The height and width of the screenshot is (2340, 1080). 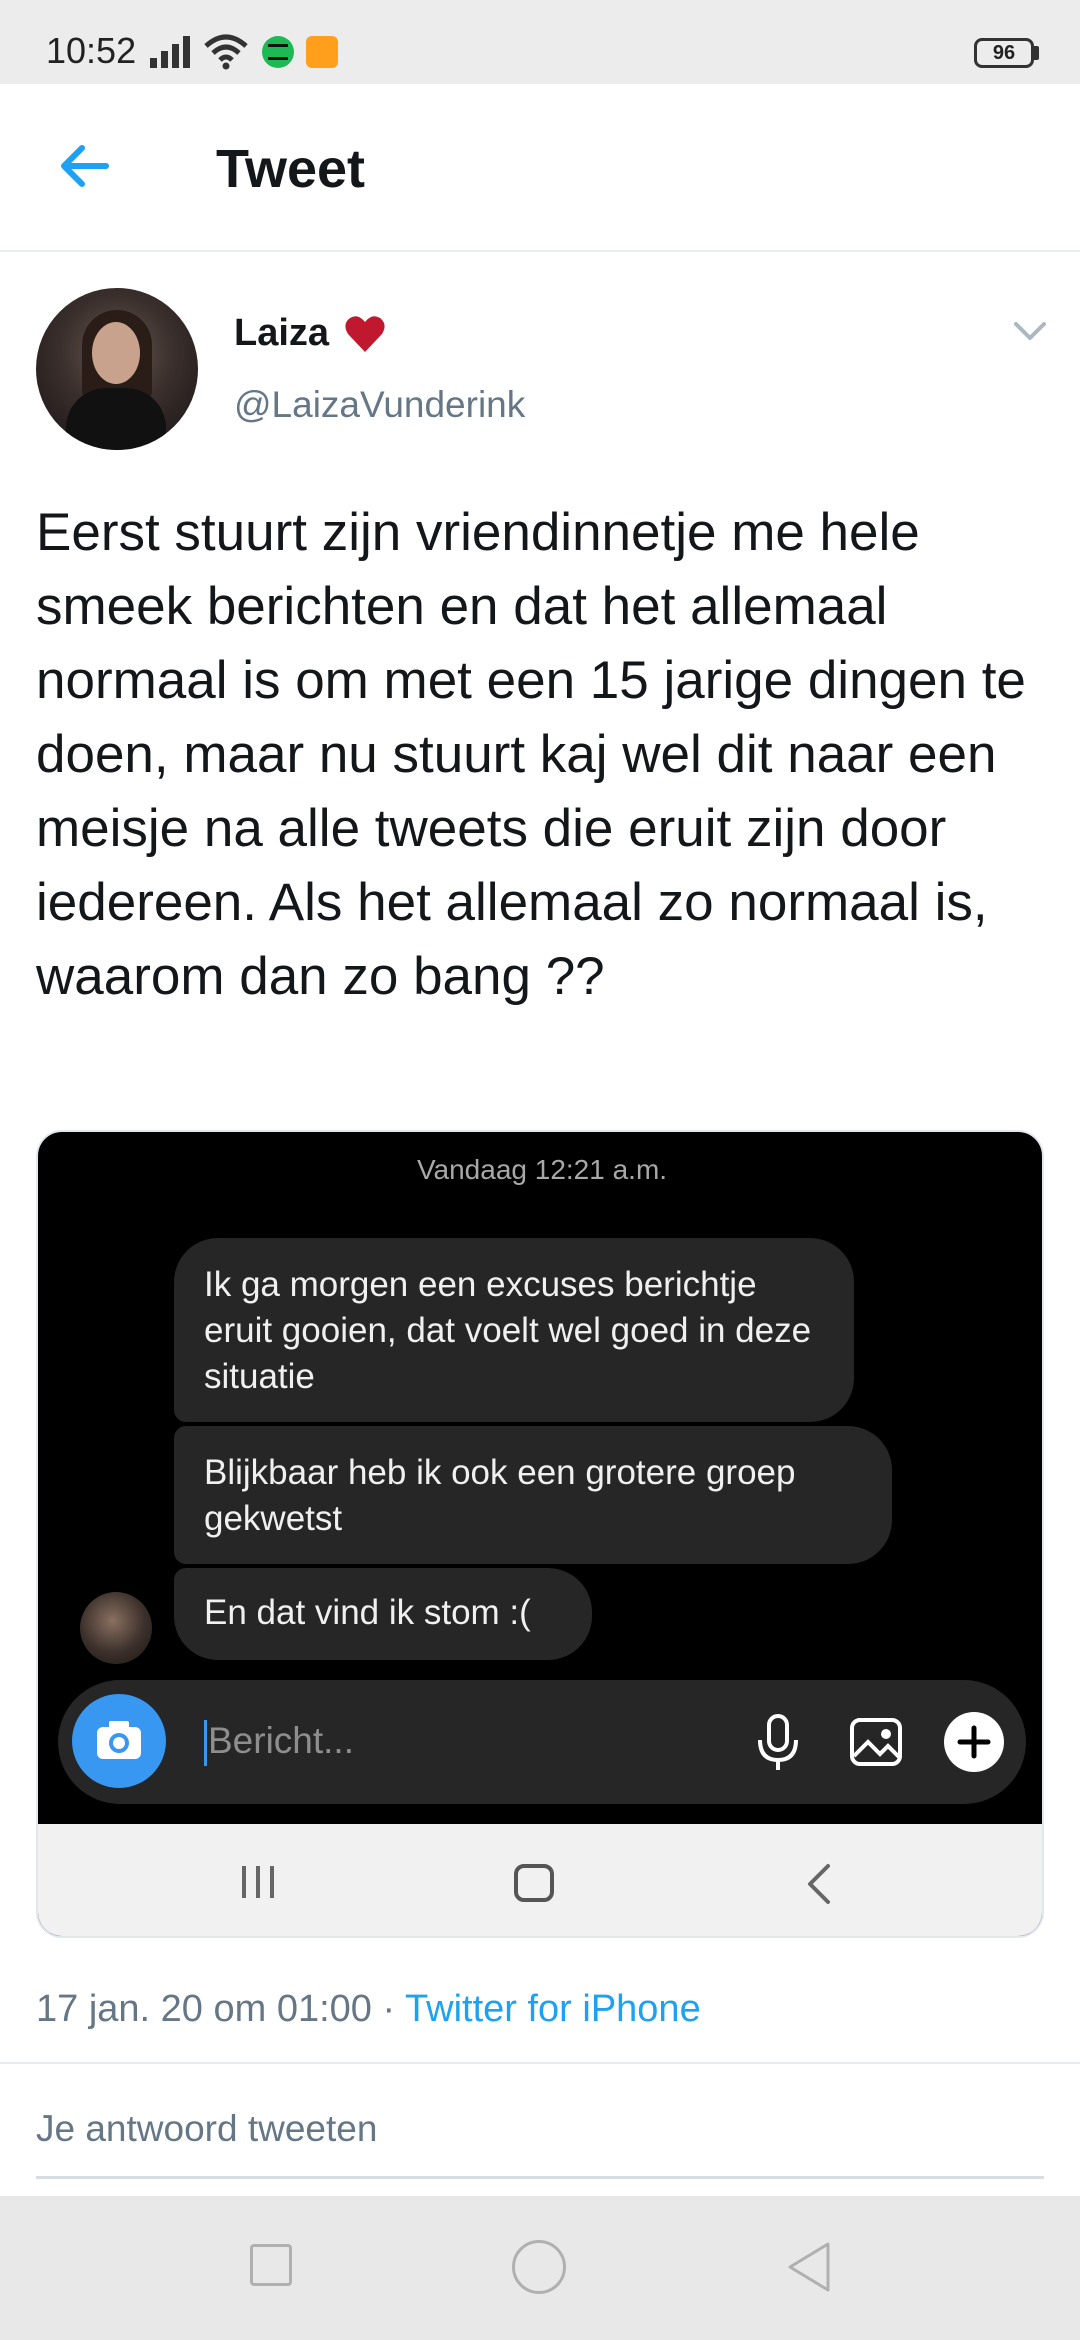 I want to click on avatar-shirt, so click(x=116, y=419).